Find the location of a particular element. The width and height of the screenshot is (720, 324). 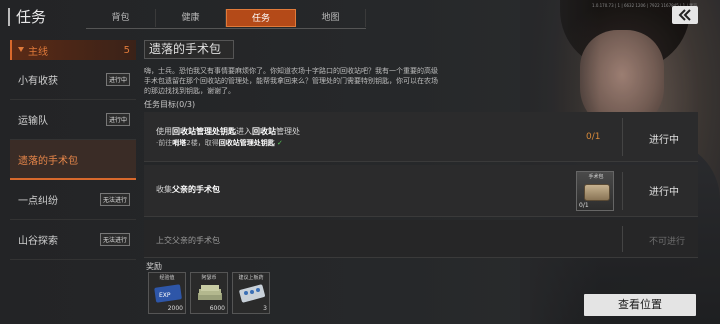

goal-sub-item: 回收站管理处钥匙 is located at coordinates (246, 143).